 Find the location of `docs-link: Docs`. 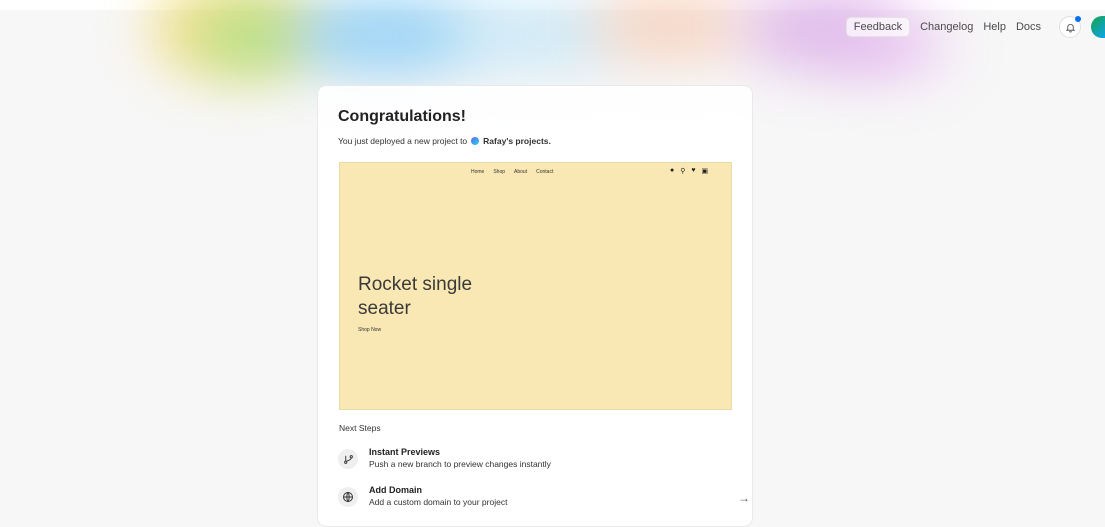

docs-link: Docs is located at coordinates (1028, 27).